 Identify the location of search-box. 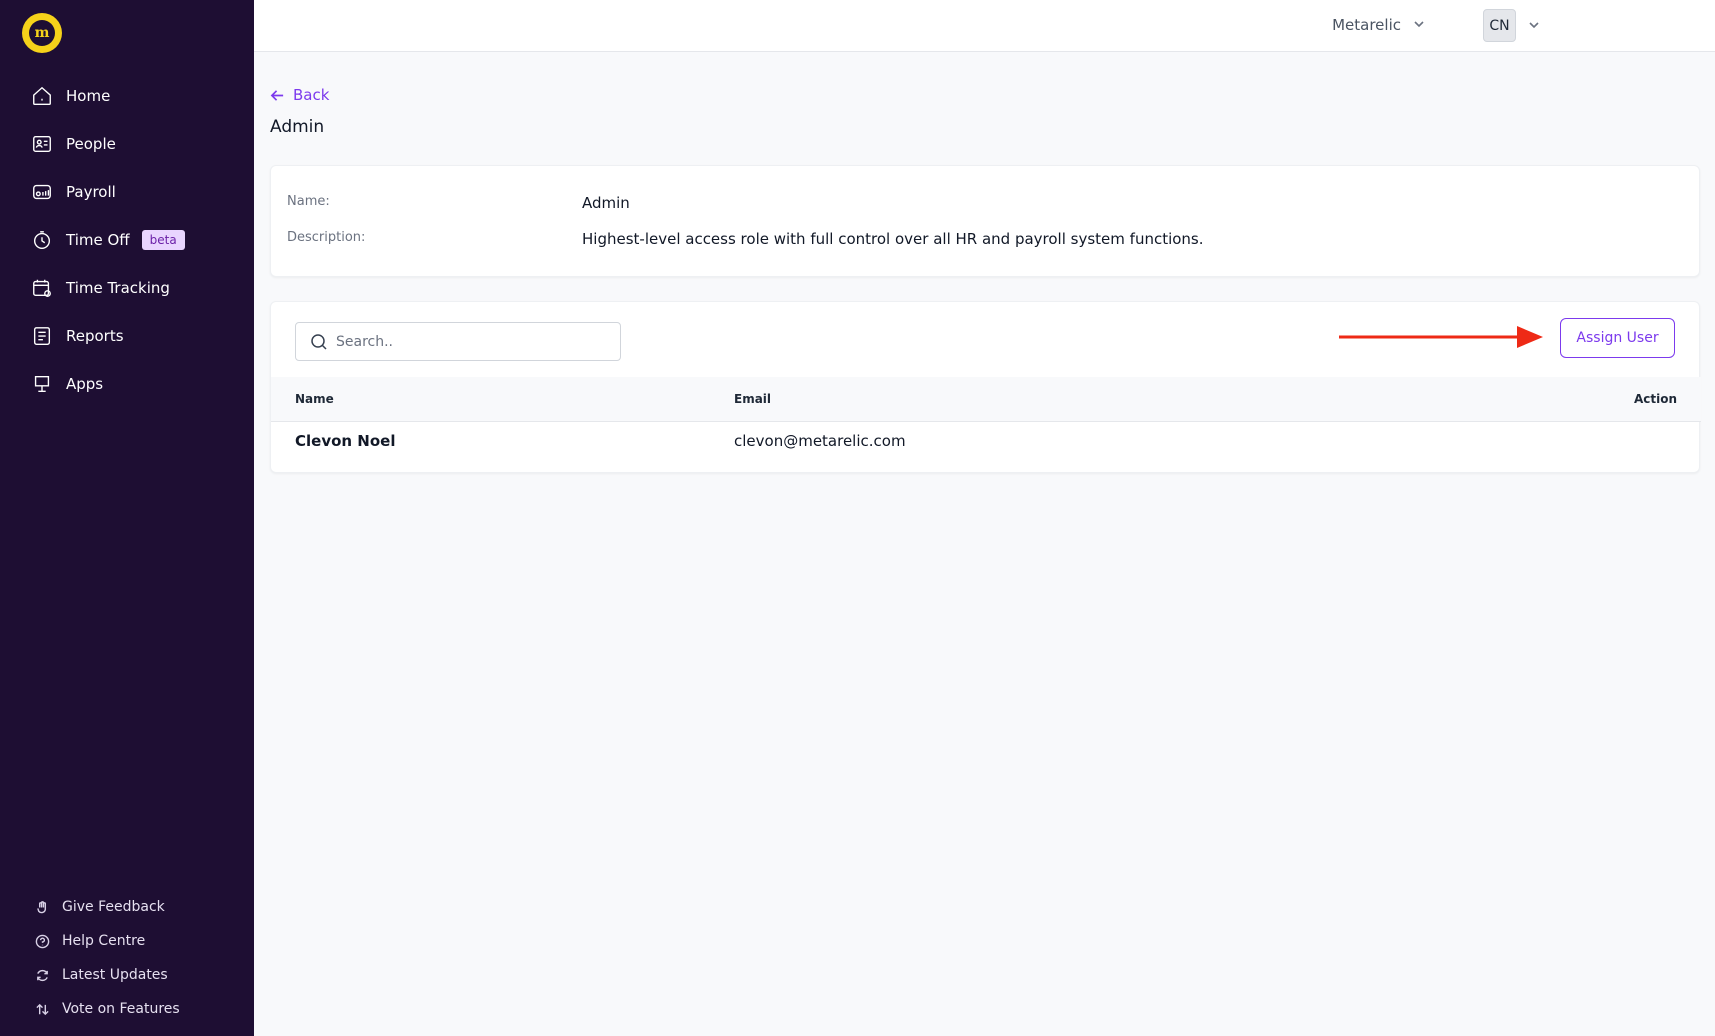
(458, 341).